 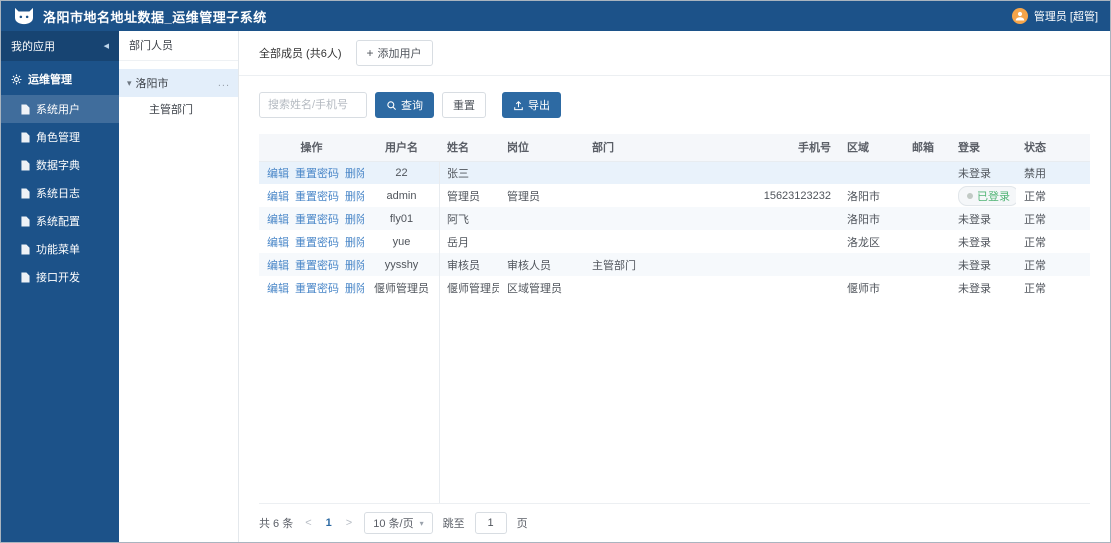 I want to click on phone-cell: 15623123232, so click(x=797, y=195).